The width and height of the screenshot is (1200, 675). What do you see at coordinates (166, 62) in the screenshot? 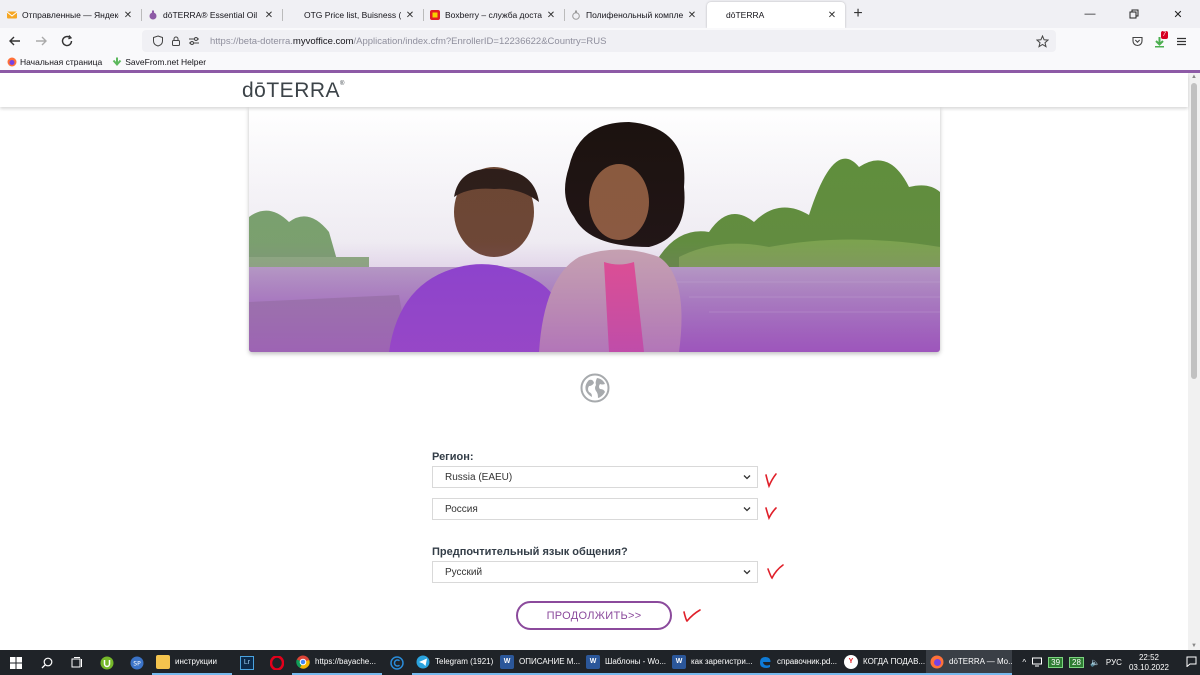
I see `bookmark-label: SaveFrom.net Helper` at bounding box center [166, 62].